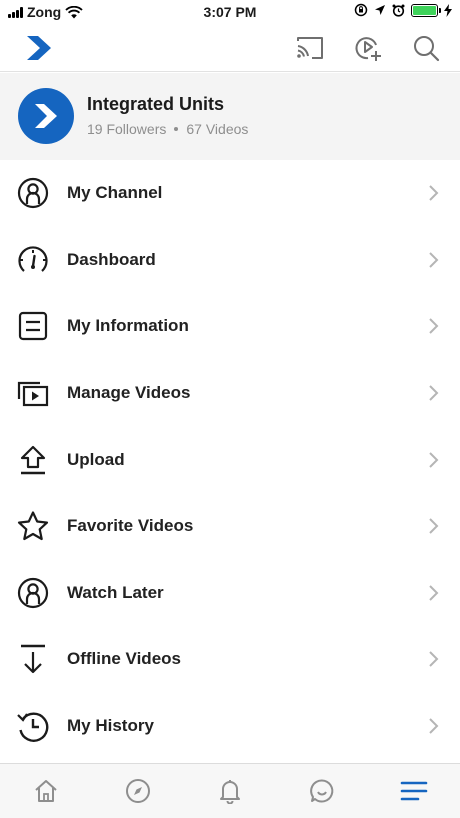  Describe the element at coordinates (33, 659) in the screenshot. I see `download-icon` at that location.